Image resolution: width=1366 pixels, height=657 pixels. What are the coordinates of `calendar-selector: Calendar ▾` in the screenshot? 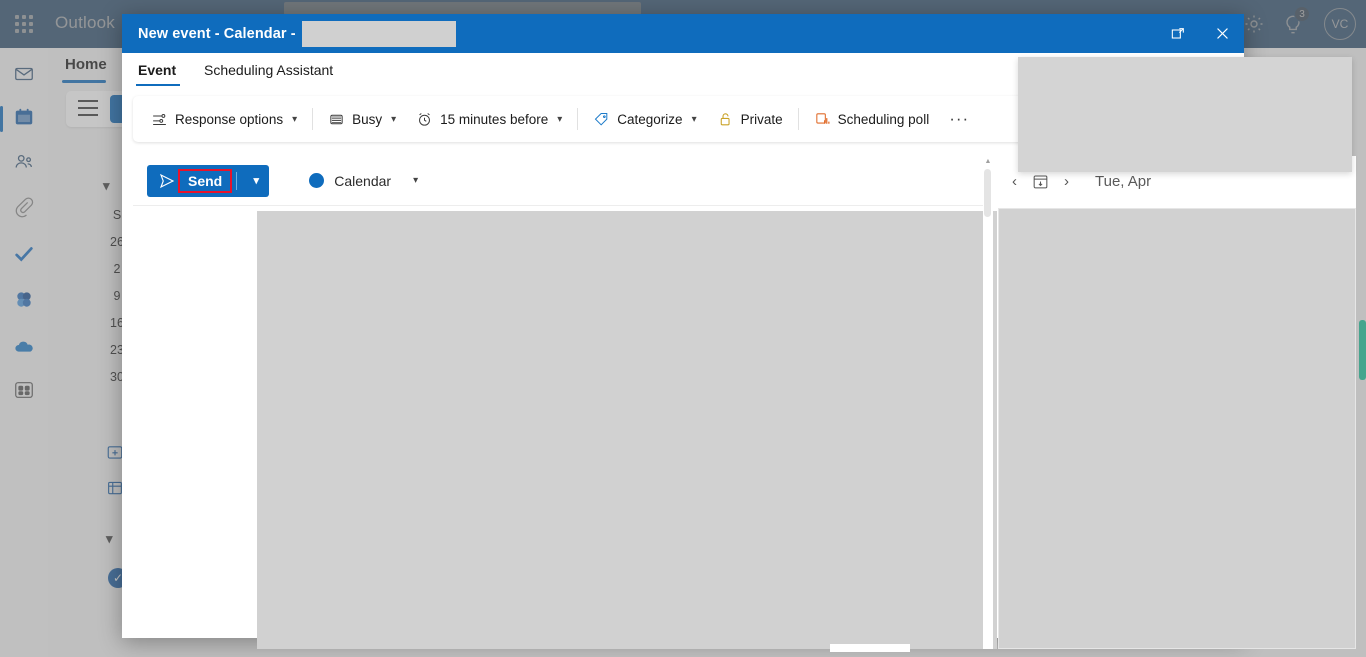 It's located at (363, 181).